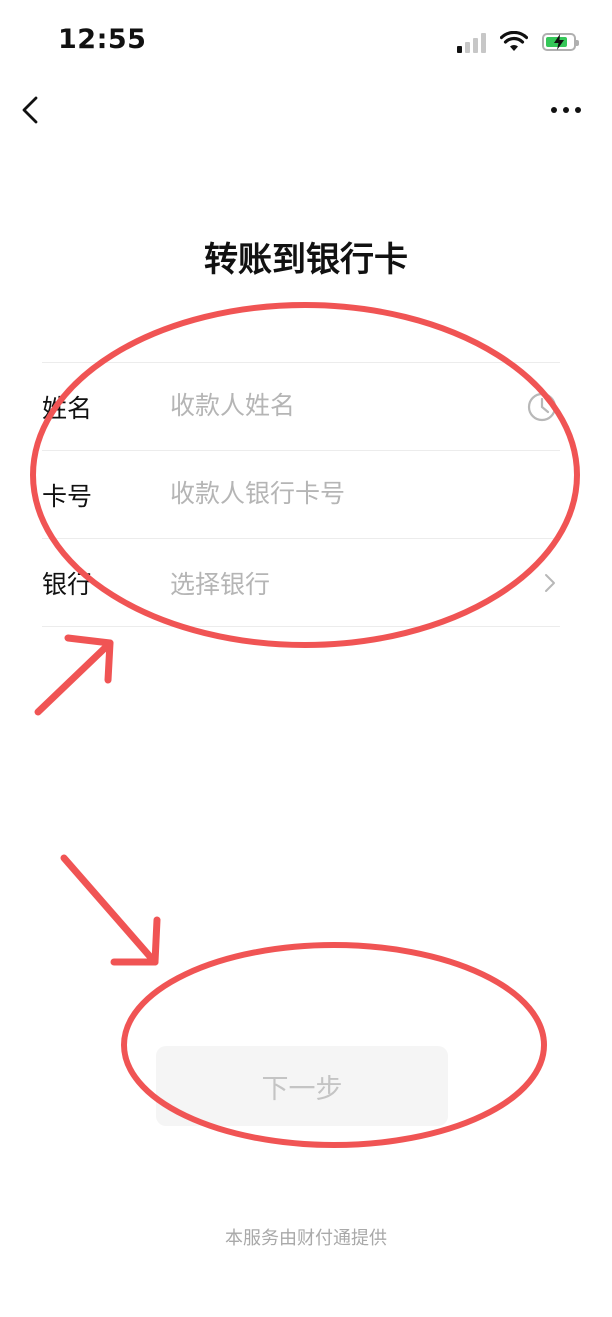 The width and height of the screenshot is (612, 1317). Describe the element at coordinates (340, 405) in the screenshot. I see `payee-name-input` at that location.